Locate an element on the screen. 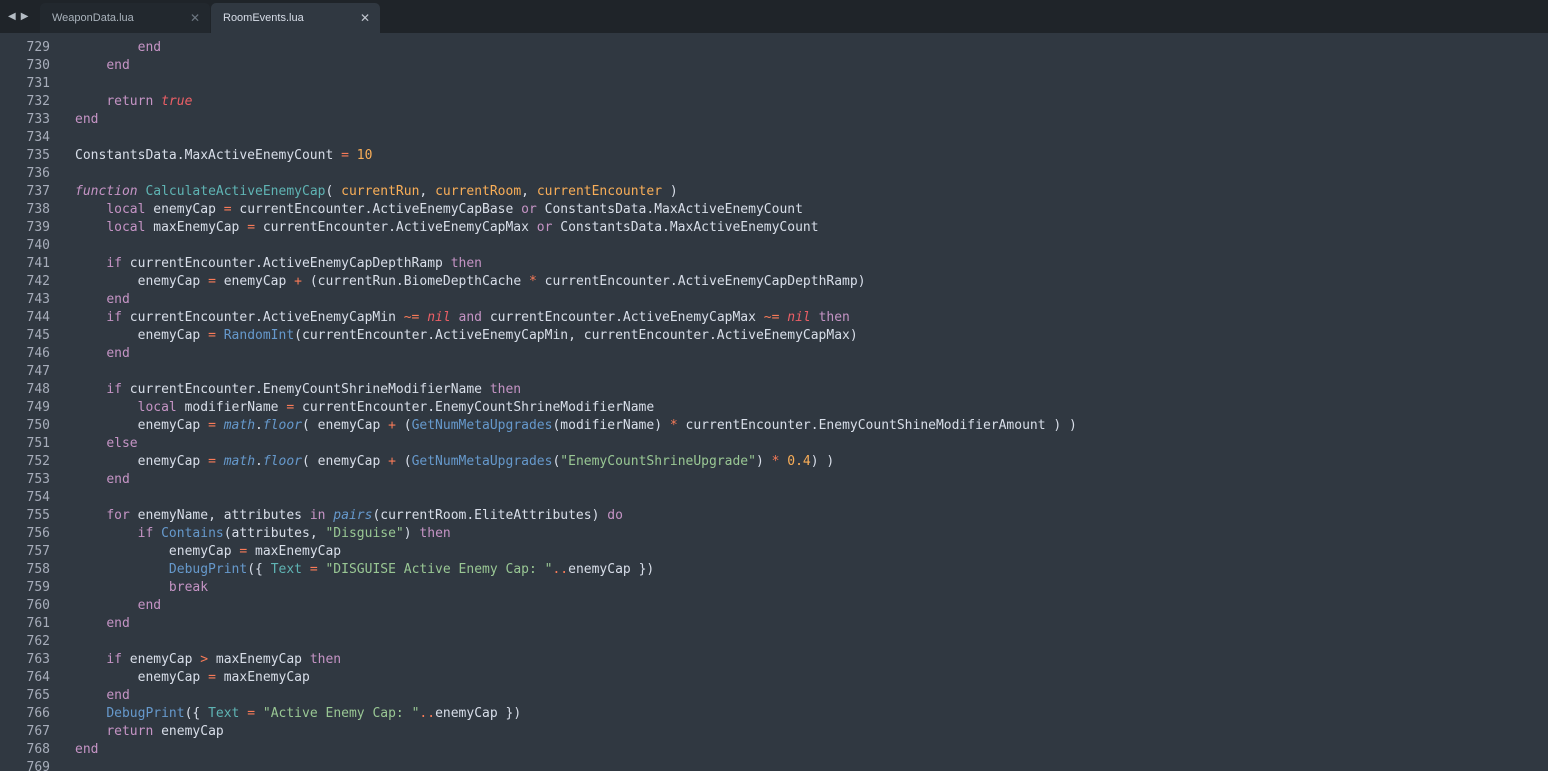  code-line: 754 is located at coordinates (774, 498).